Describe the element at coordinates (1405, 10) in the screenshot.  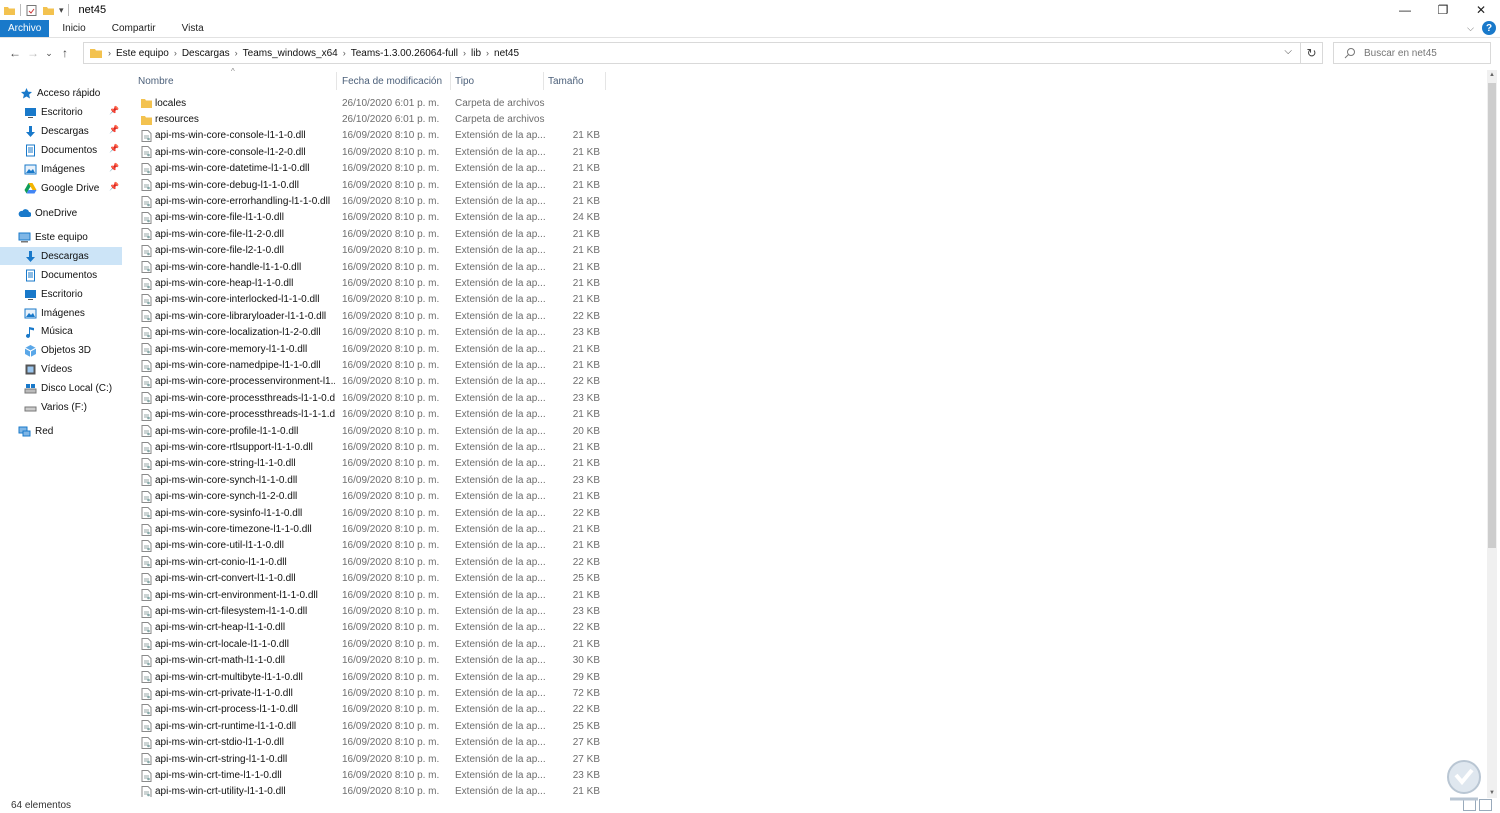
I see `minimize-button: —` at that location.